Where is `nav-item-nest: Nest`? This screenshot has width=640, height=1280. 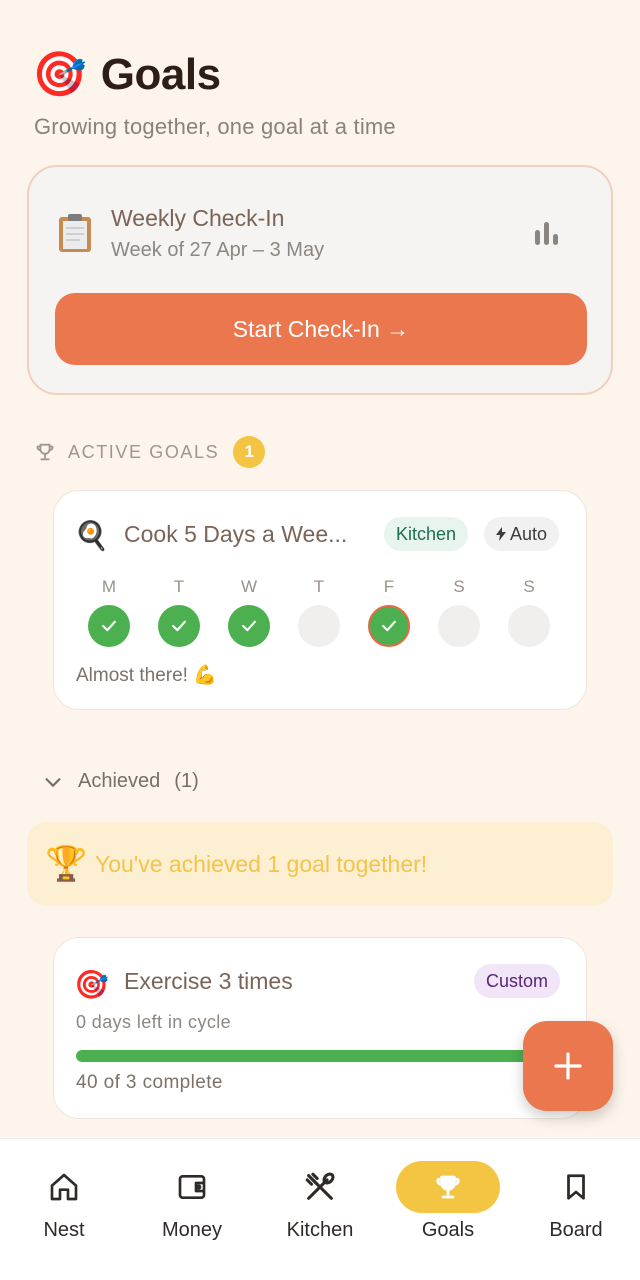
nav-item-nest: Nest is located at coordinates (64, 1211).